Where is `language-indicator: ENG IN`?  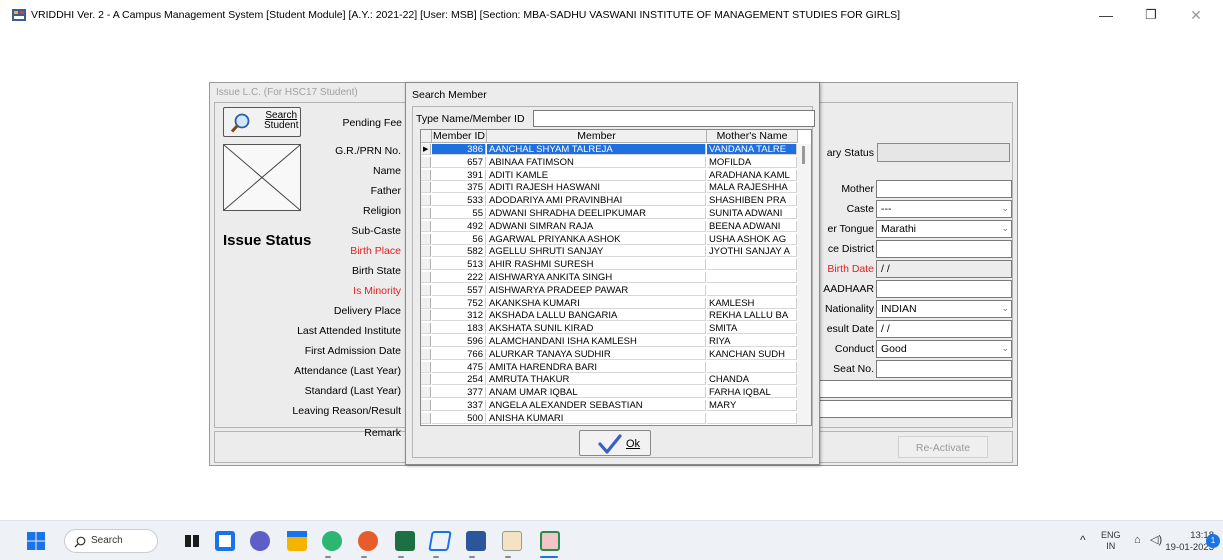
language-indicator: ENG IN is located at coordinates (1111, 541).